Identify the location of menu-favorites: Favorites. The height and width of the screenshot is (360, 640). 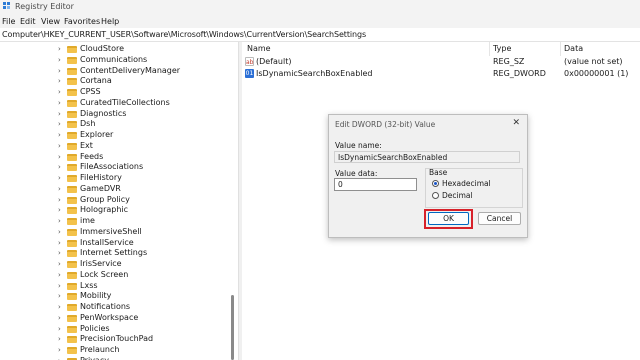
(82, 21).